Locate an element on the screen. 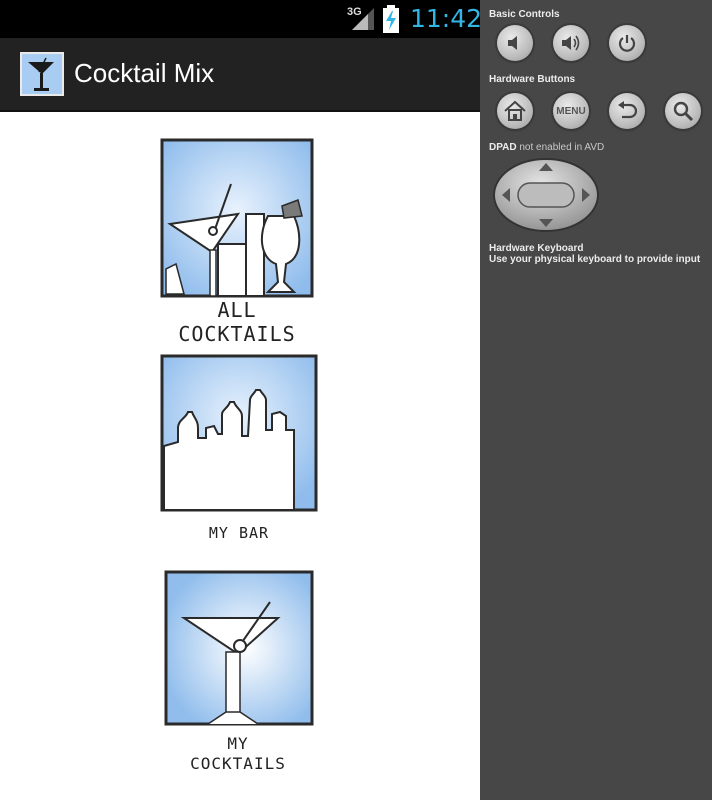 The image size is (712, 800). dpad-label: DPAD not enabled in AVD is located at coordinates (546, 147).